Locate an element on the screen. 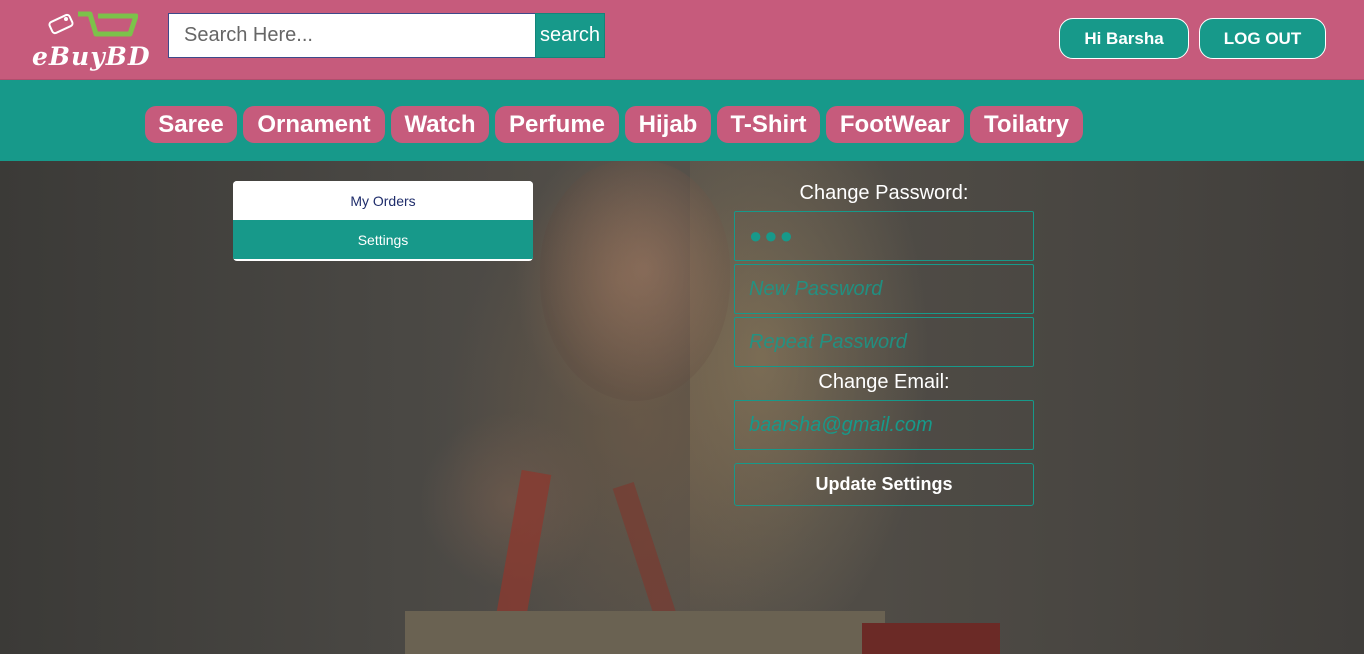 The width and height of the screenshot is (1364, 654). user-greeting-button: Hi Barsha is located at coordinates (1124, 38).